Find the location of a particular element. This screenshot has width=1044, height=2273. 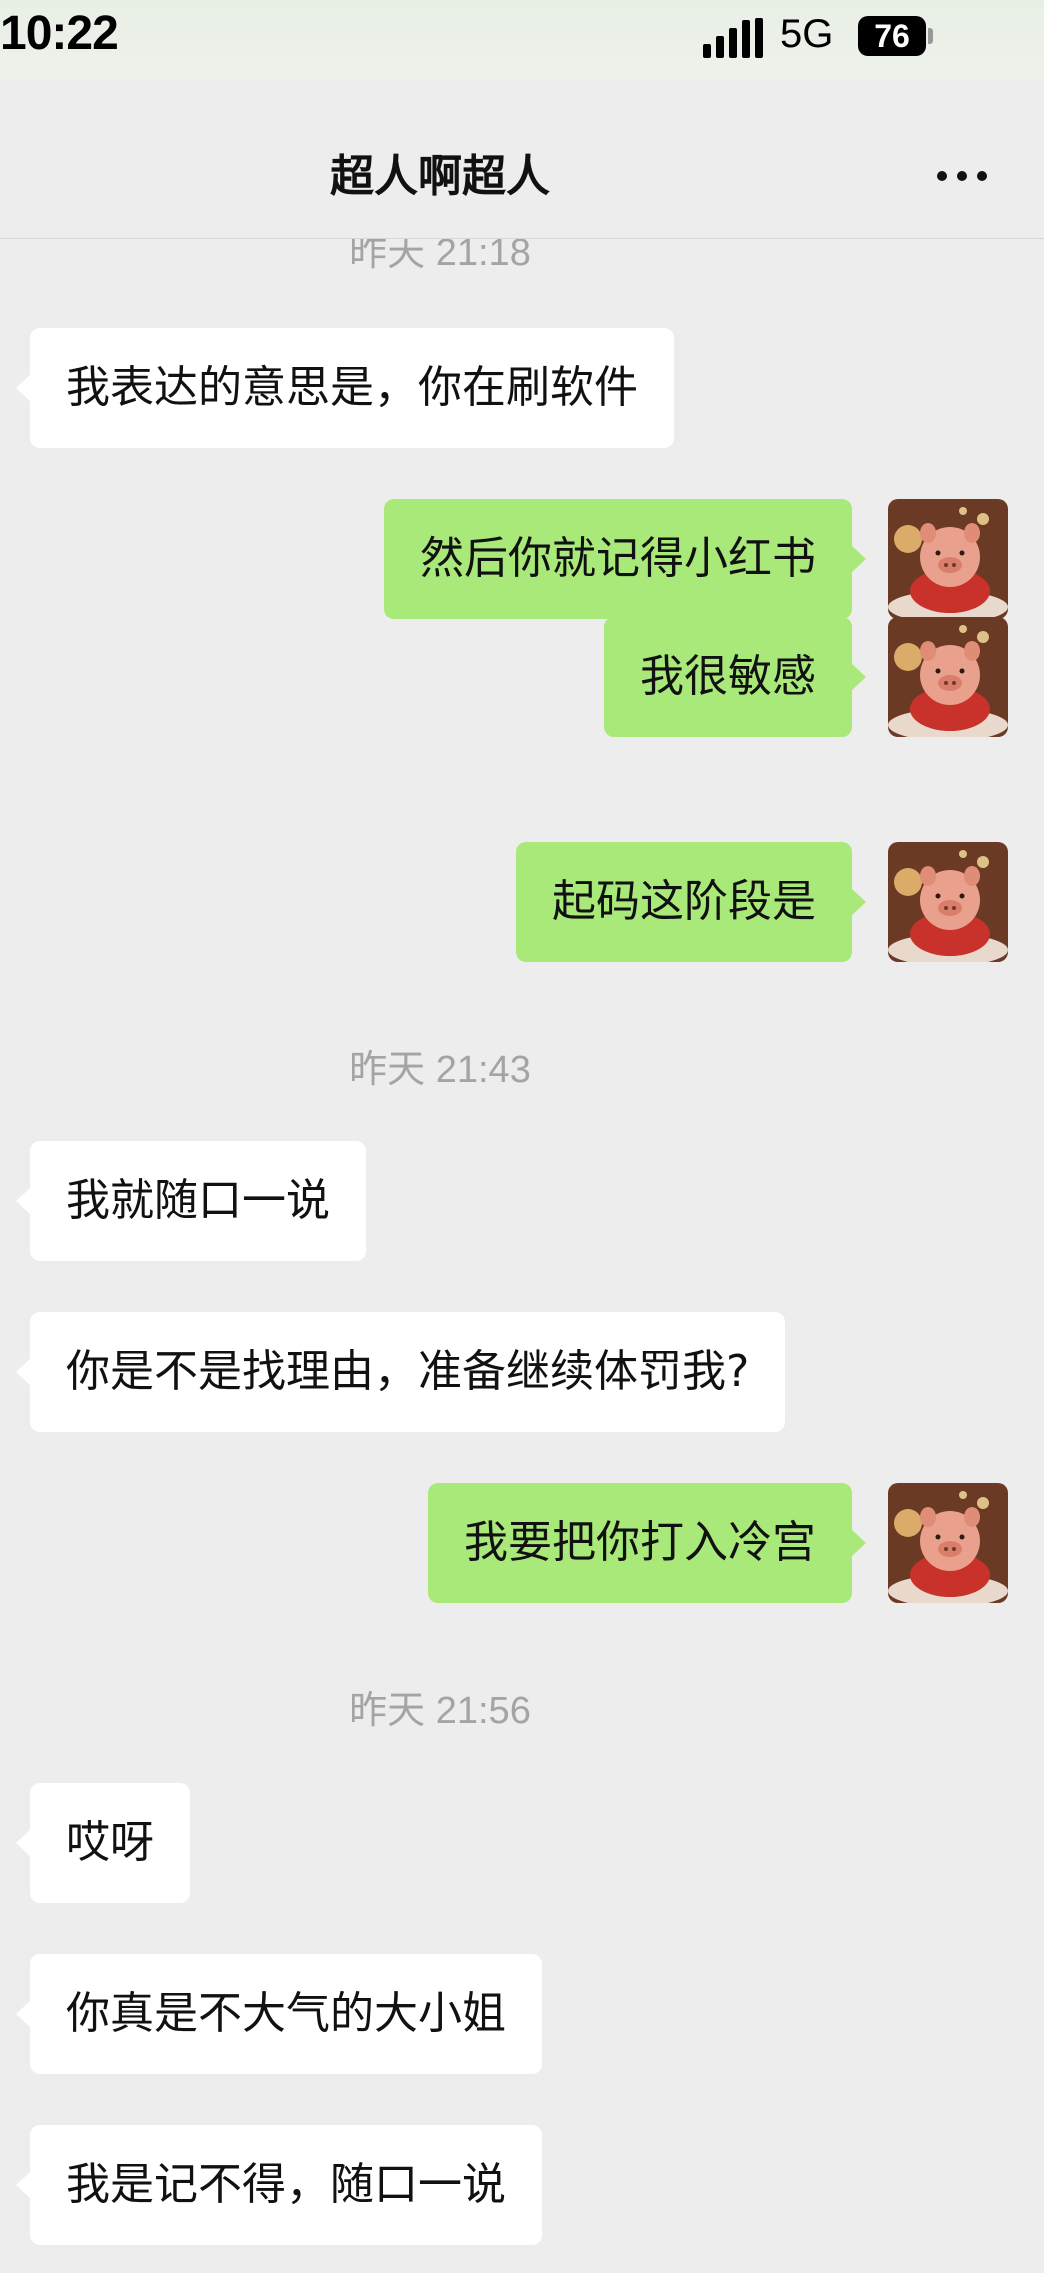

timestamp: 昨天 21:18 is located at coordinates (440, 256).